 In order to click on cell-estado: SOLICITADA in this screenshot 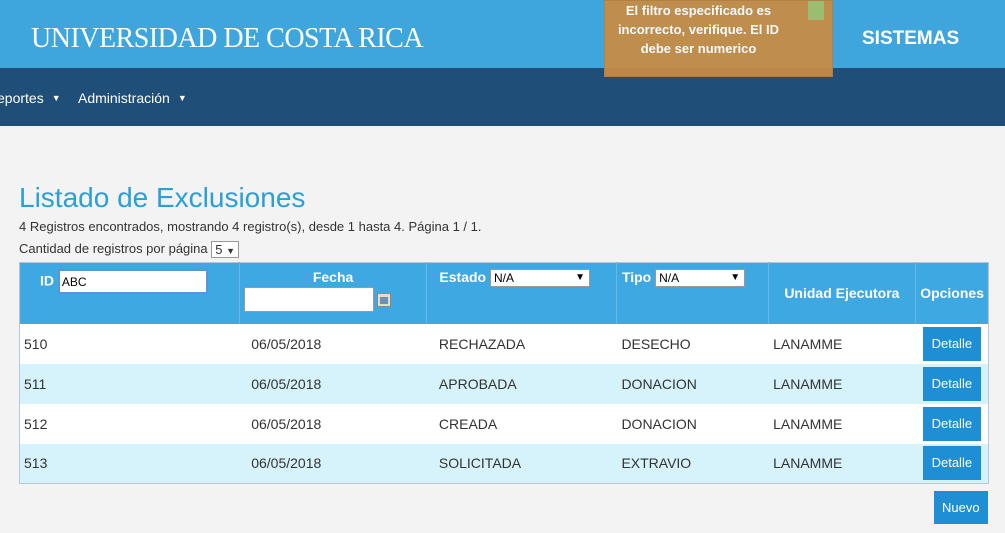, I will do `click(521, 463)`.